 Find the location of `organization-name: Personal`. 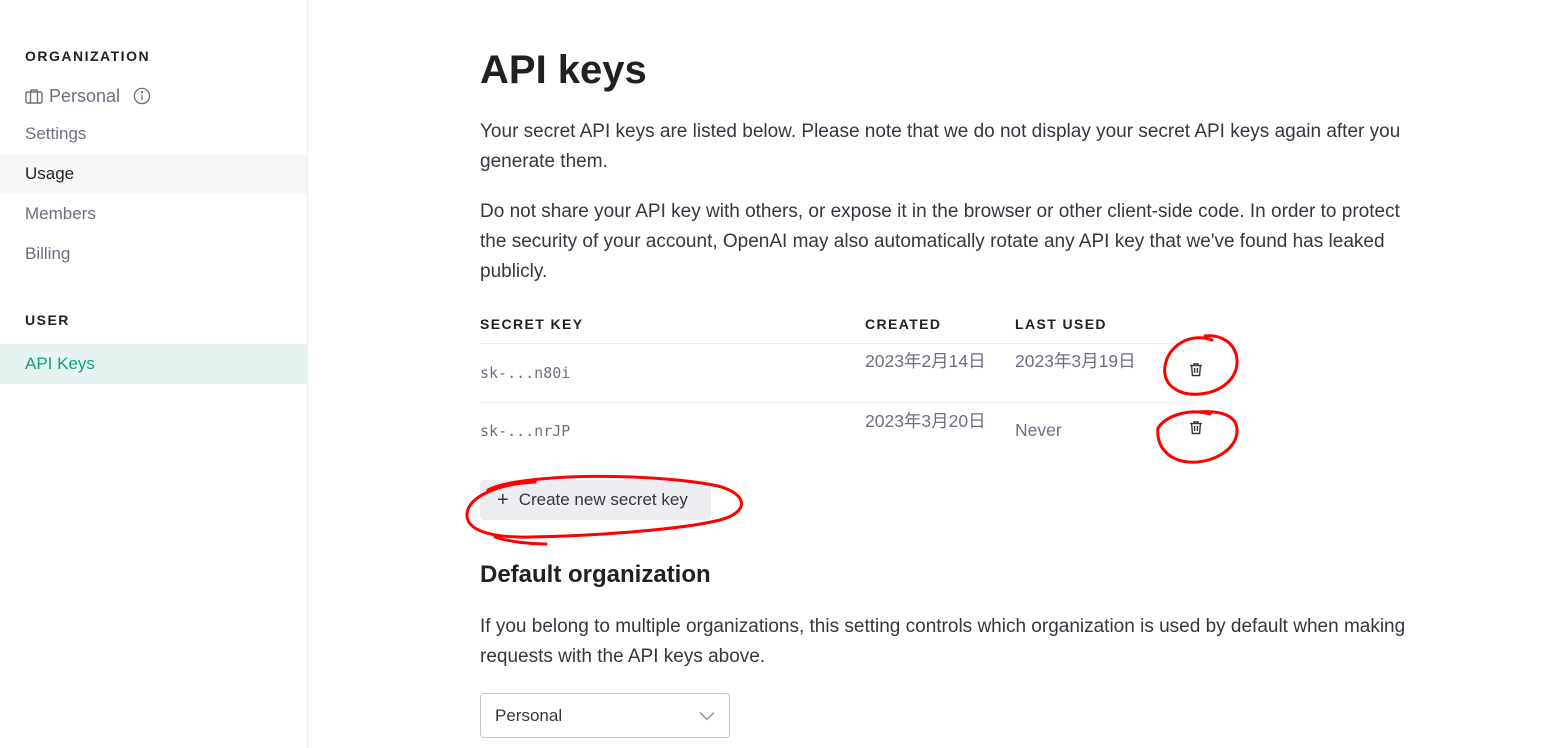

organization-name: Personal is located at coordinates (85, 95).